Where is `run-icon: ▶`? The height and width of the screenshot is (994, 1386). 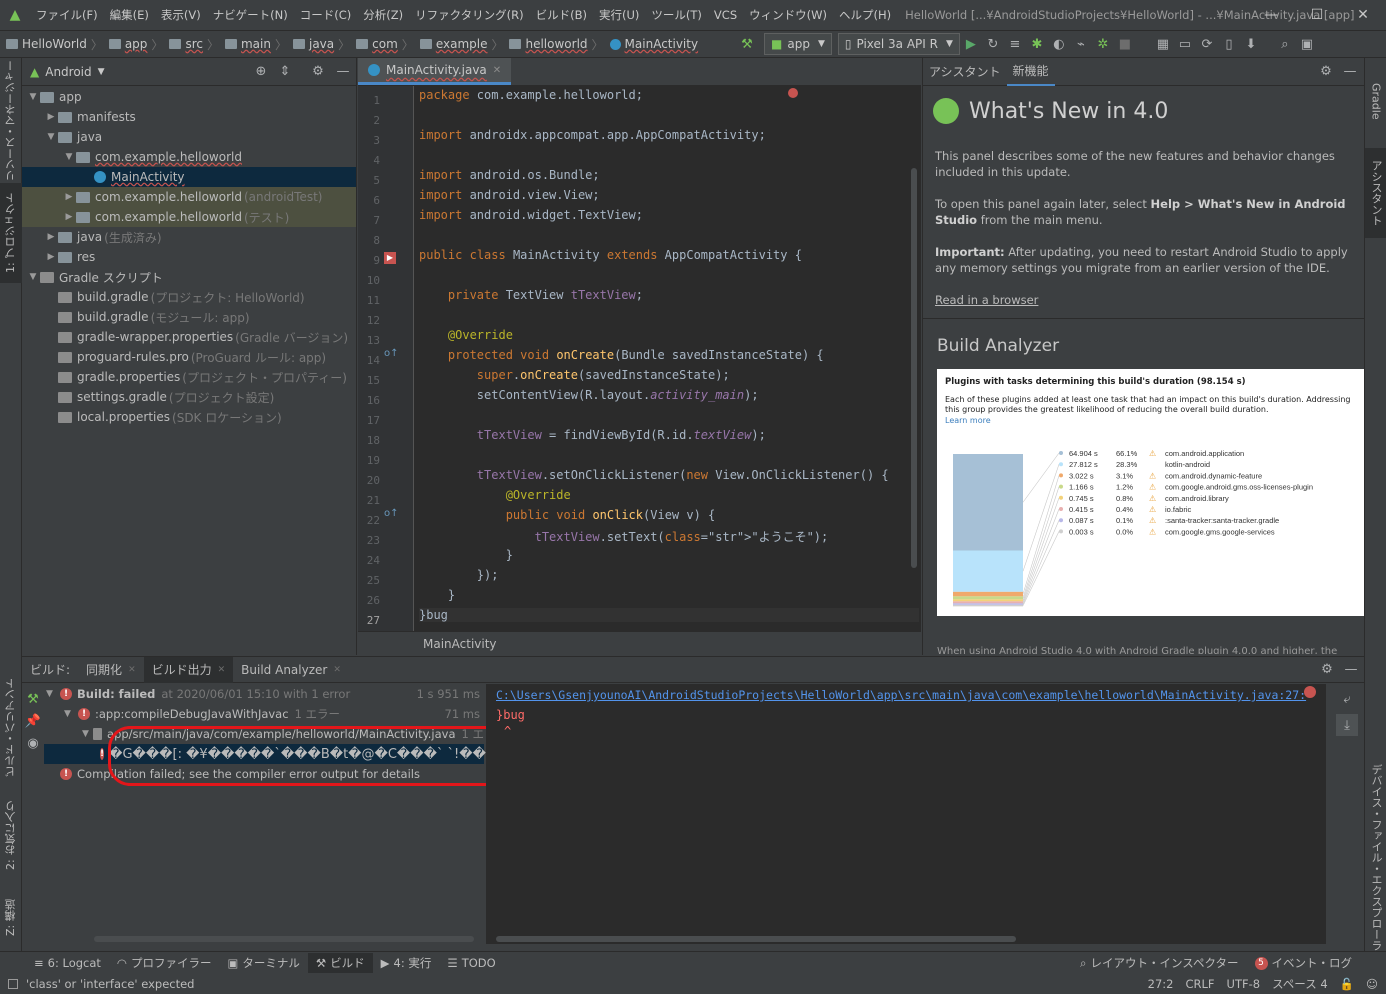
run-icon: ▶ is located at coordinates (971, 44).